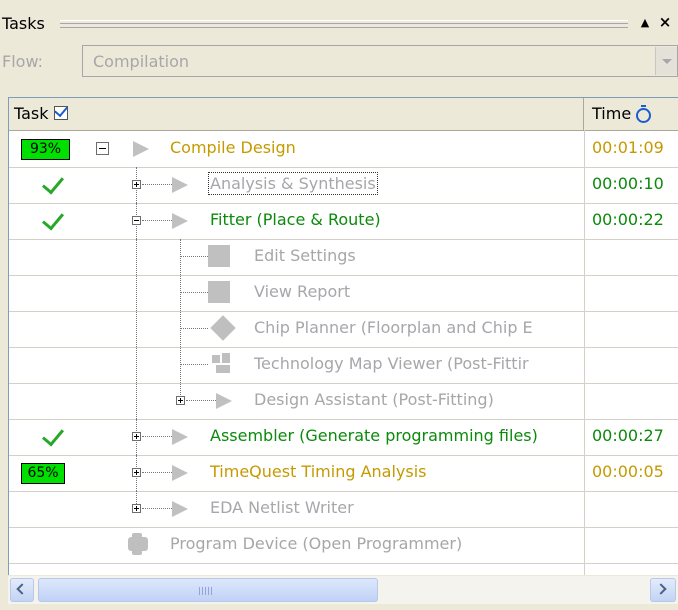 The height and width of the screenshot is (610, 678). I want to click on progress-badge: 93%, so click(45, 149).